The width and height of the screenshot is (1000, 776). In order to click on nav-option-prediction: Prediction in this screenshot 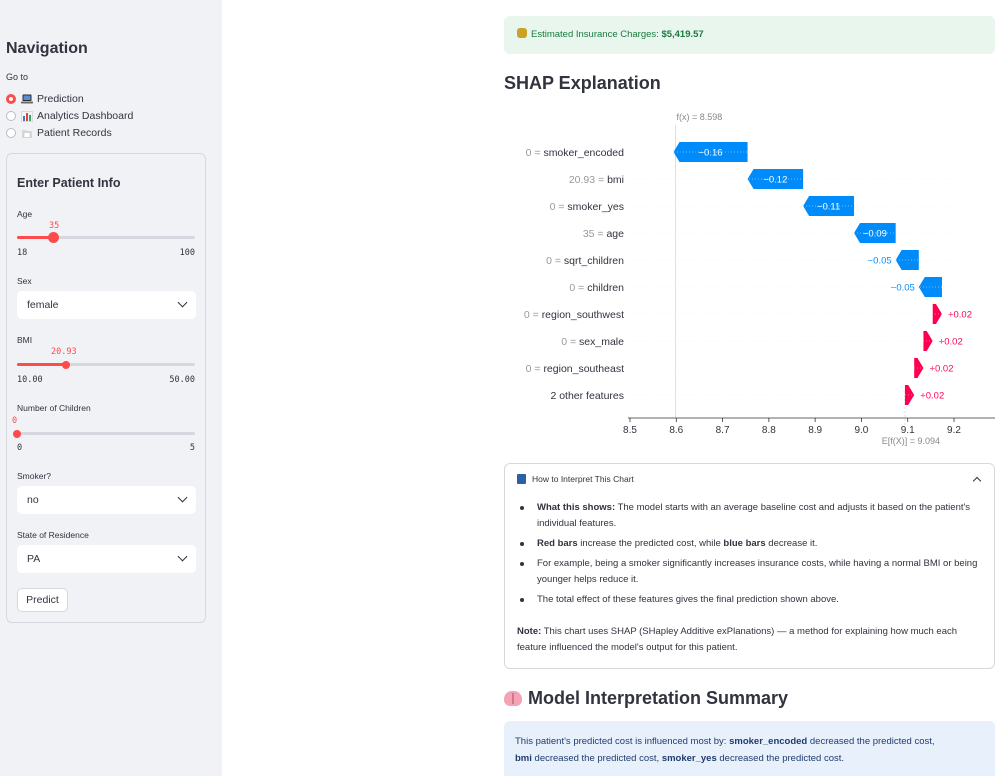, I will do `click(45, 99)`.